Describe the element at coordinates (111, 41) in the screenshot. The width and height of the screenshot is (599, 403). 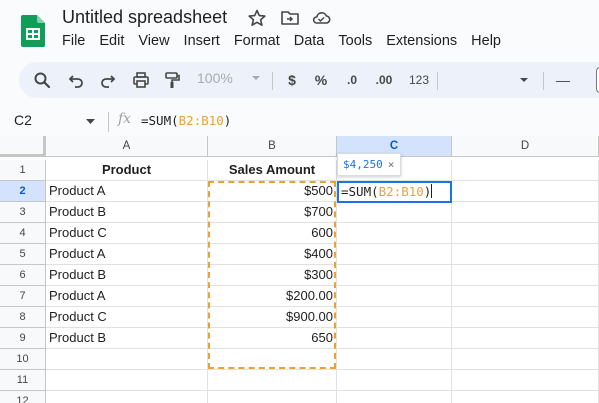
I see `menu-edit: Edit` at that location.